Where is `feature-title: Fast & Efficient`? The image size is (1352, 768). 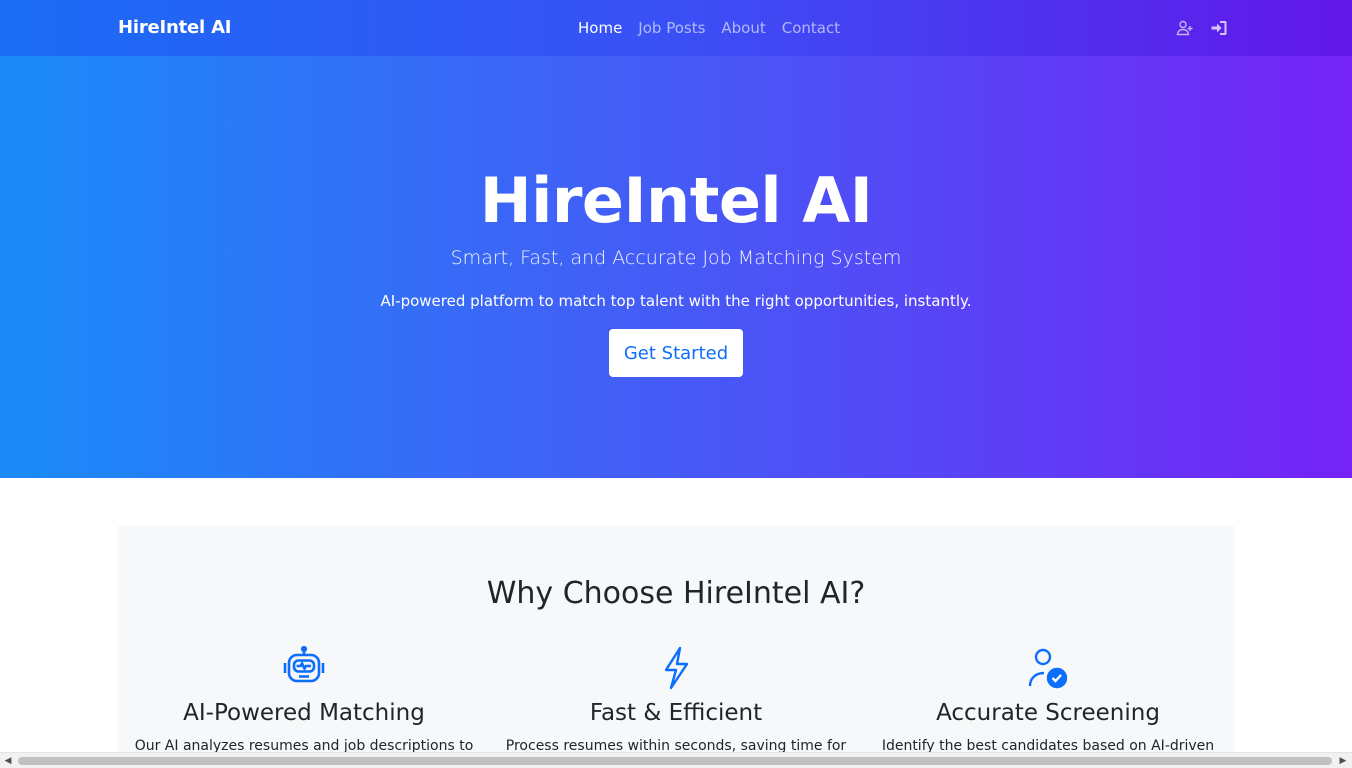 feature-title: Fast & Efficient is located at coordinates (676, 713).